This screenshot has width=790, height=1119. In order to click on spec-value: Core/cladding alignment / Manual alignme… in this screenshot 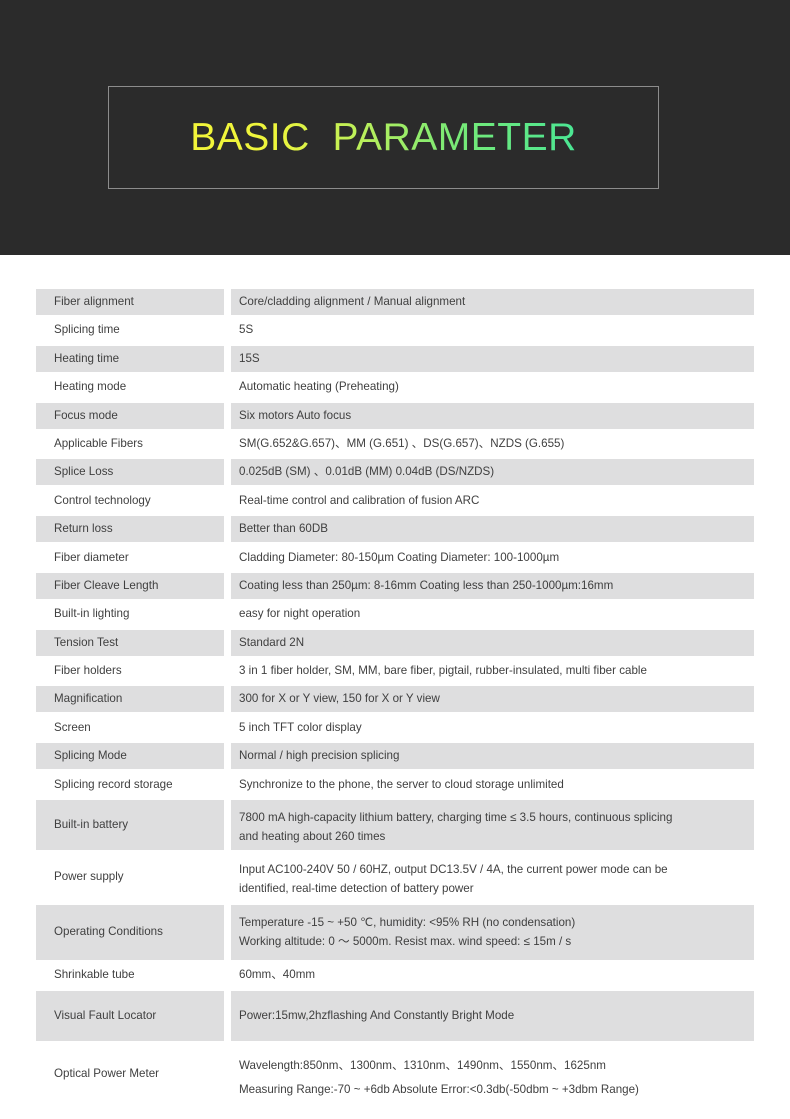, I will do `click(492, 302)`.